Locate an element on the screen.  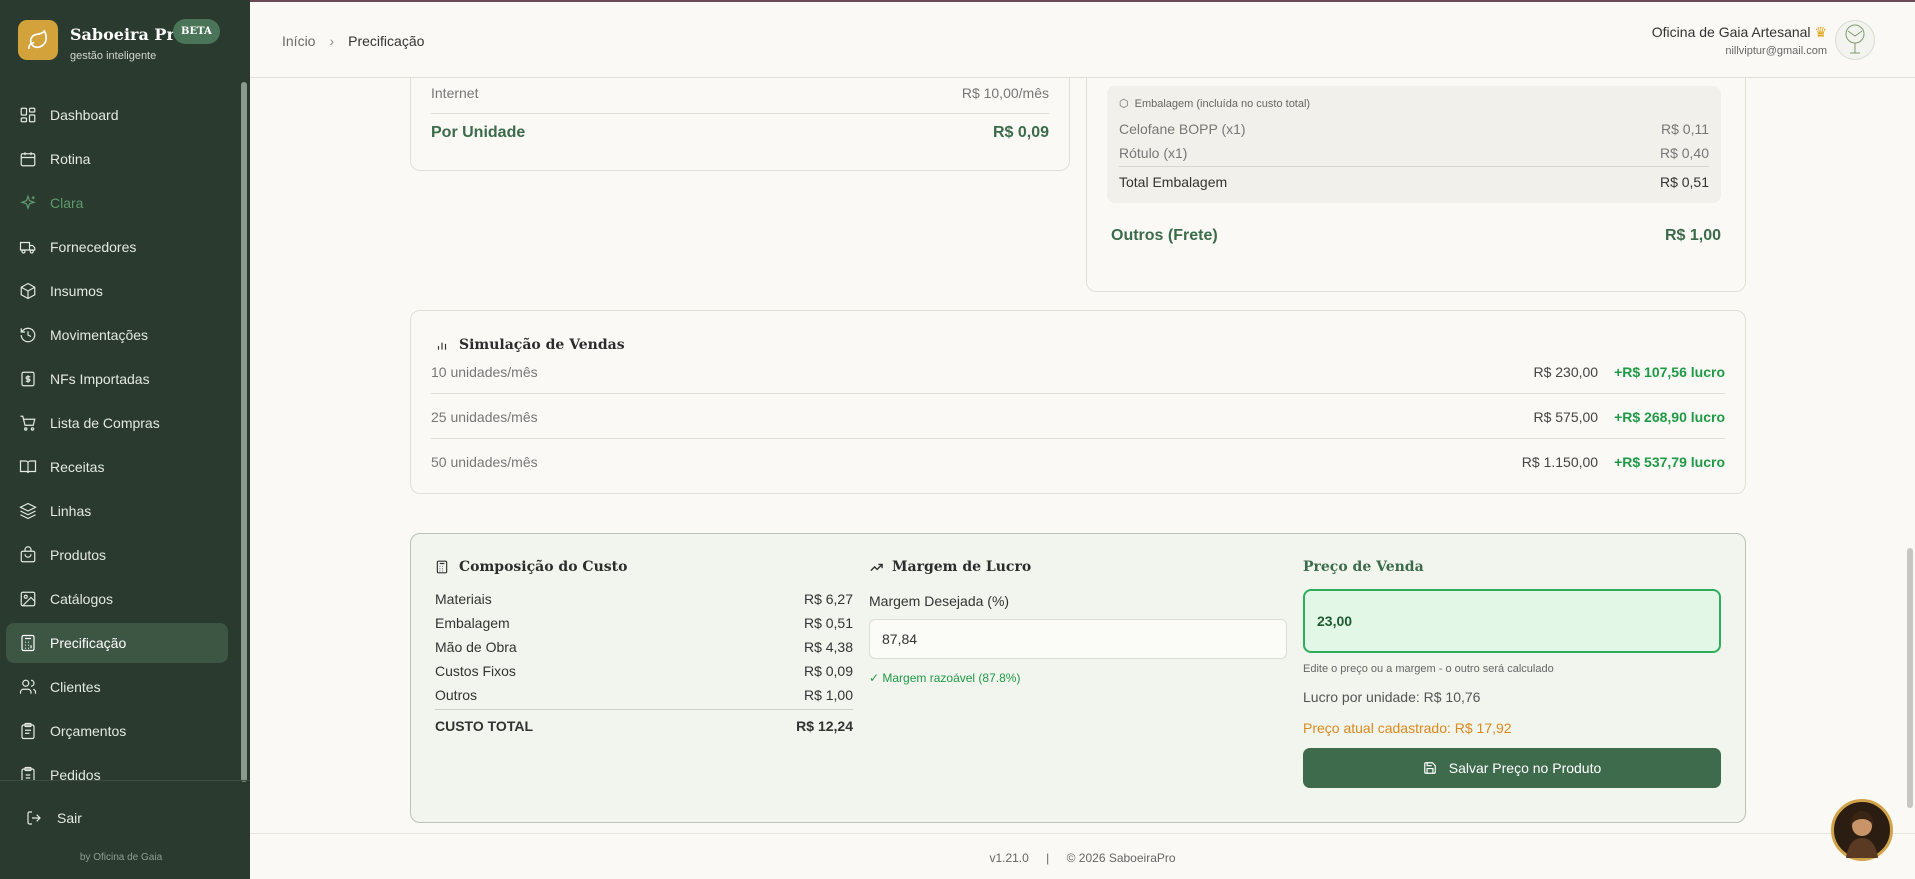
page-footer: v1.21.0 | © 2026 SaboeiraPro is located at coordinates (1082, 856).